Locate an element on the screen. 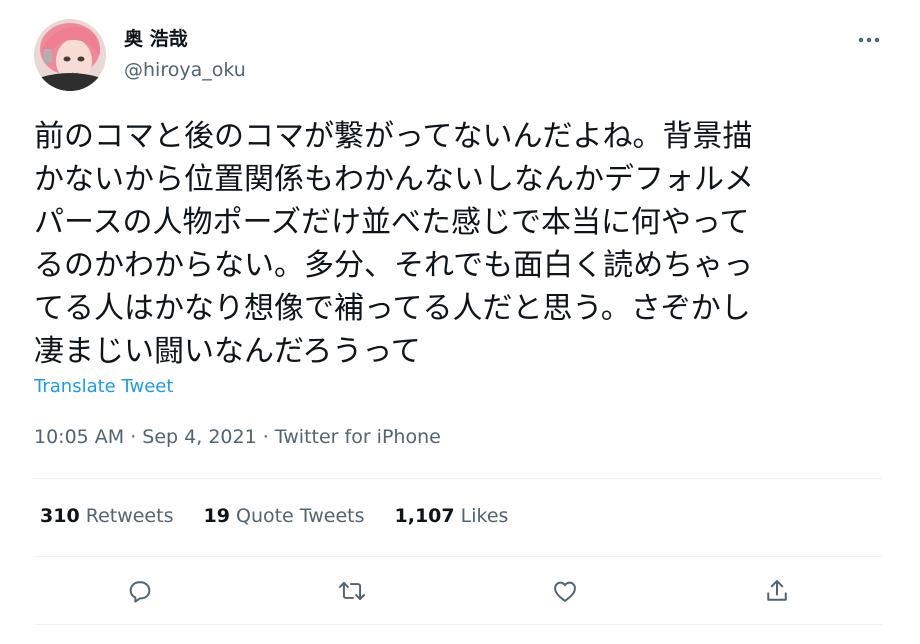 This screenshot has height=644, width=920. retweet-icon is located at coordinates (352, 591).